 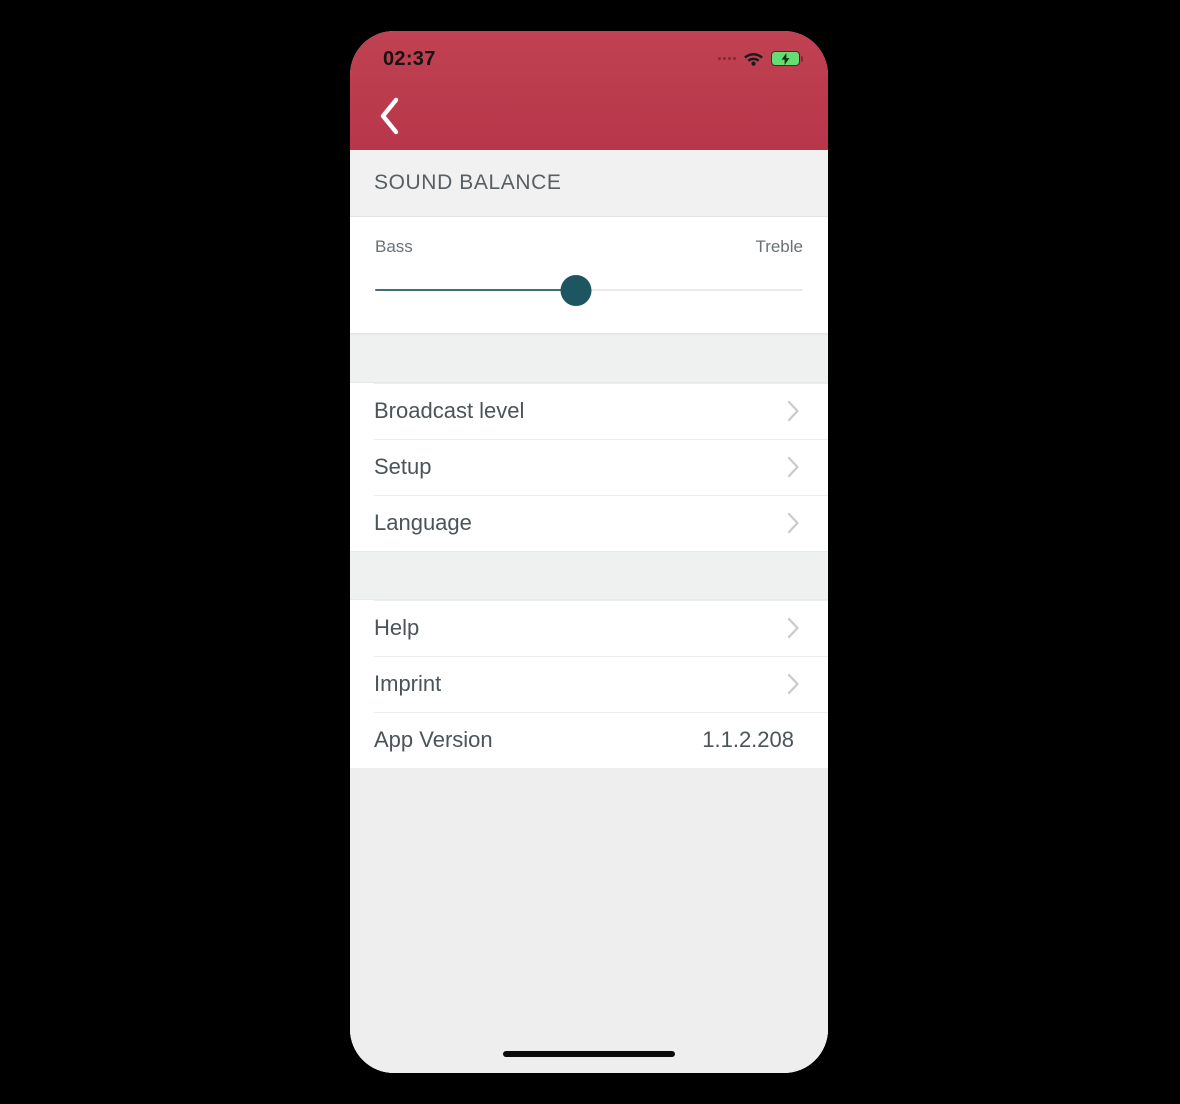 What do you see at coordinates (397, 627) in the screenshot?
I see `list-item-label: Help` at bounding box center [397, 627].